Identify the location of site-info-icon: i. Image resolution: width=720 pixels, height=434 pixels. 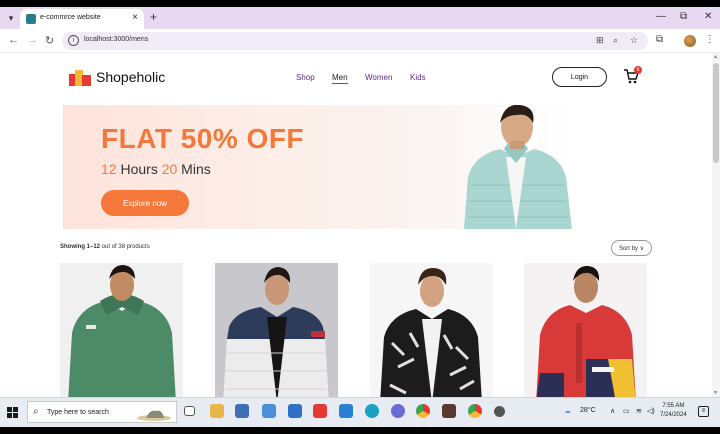
(73, 40).